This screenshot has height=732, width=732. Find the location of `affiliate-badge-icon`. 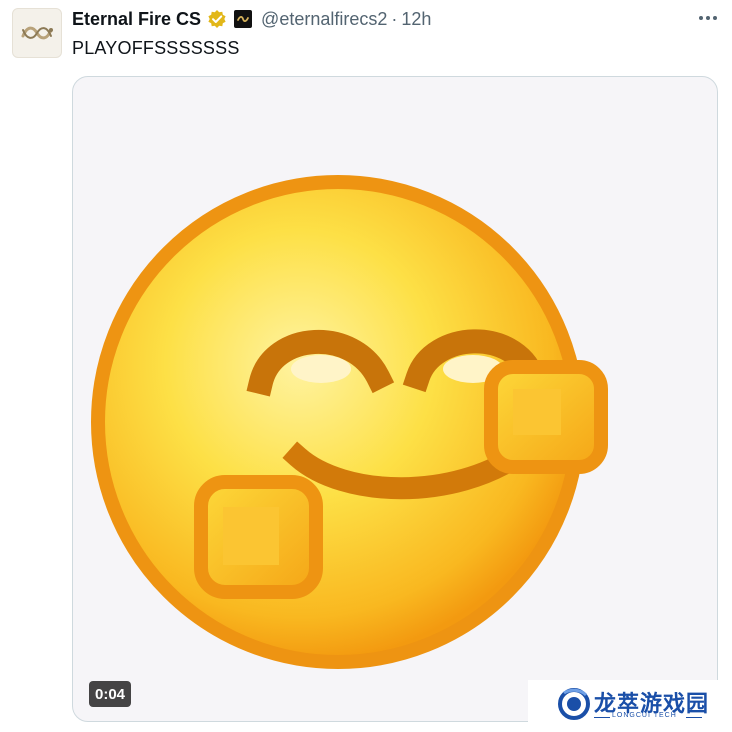

affiliate-badge-icon is located at coordinates (243, 19).